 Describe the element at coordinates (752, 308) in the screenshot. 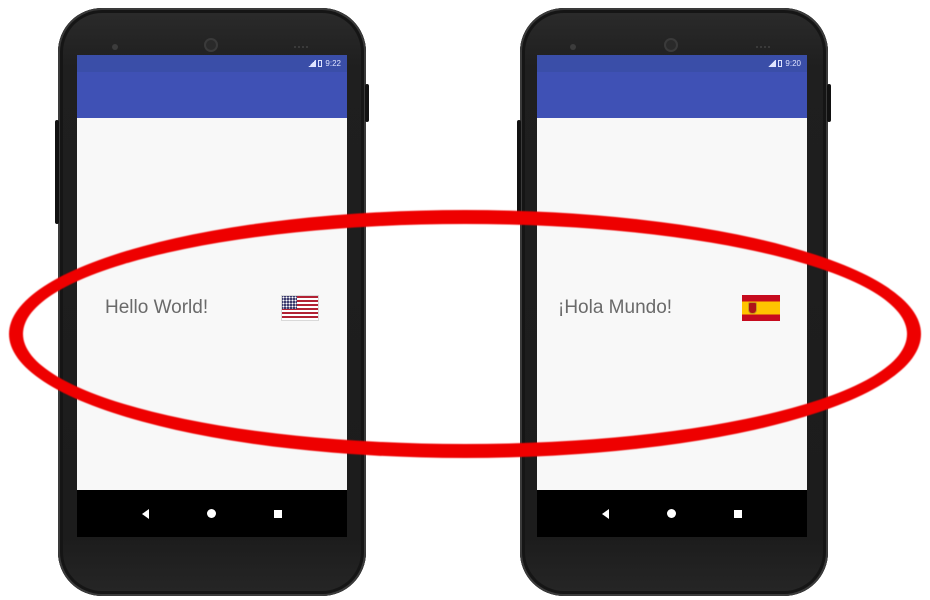

I see `spain-coat-of-arms-icon` at that location.